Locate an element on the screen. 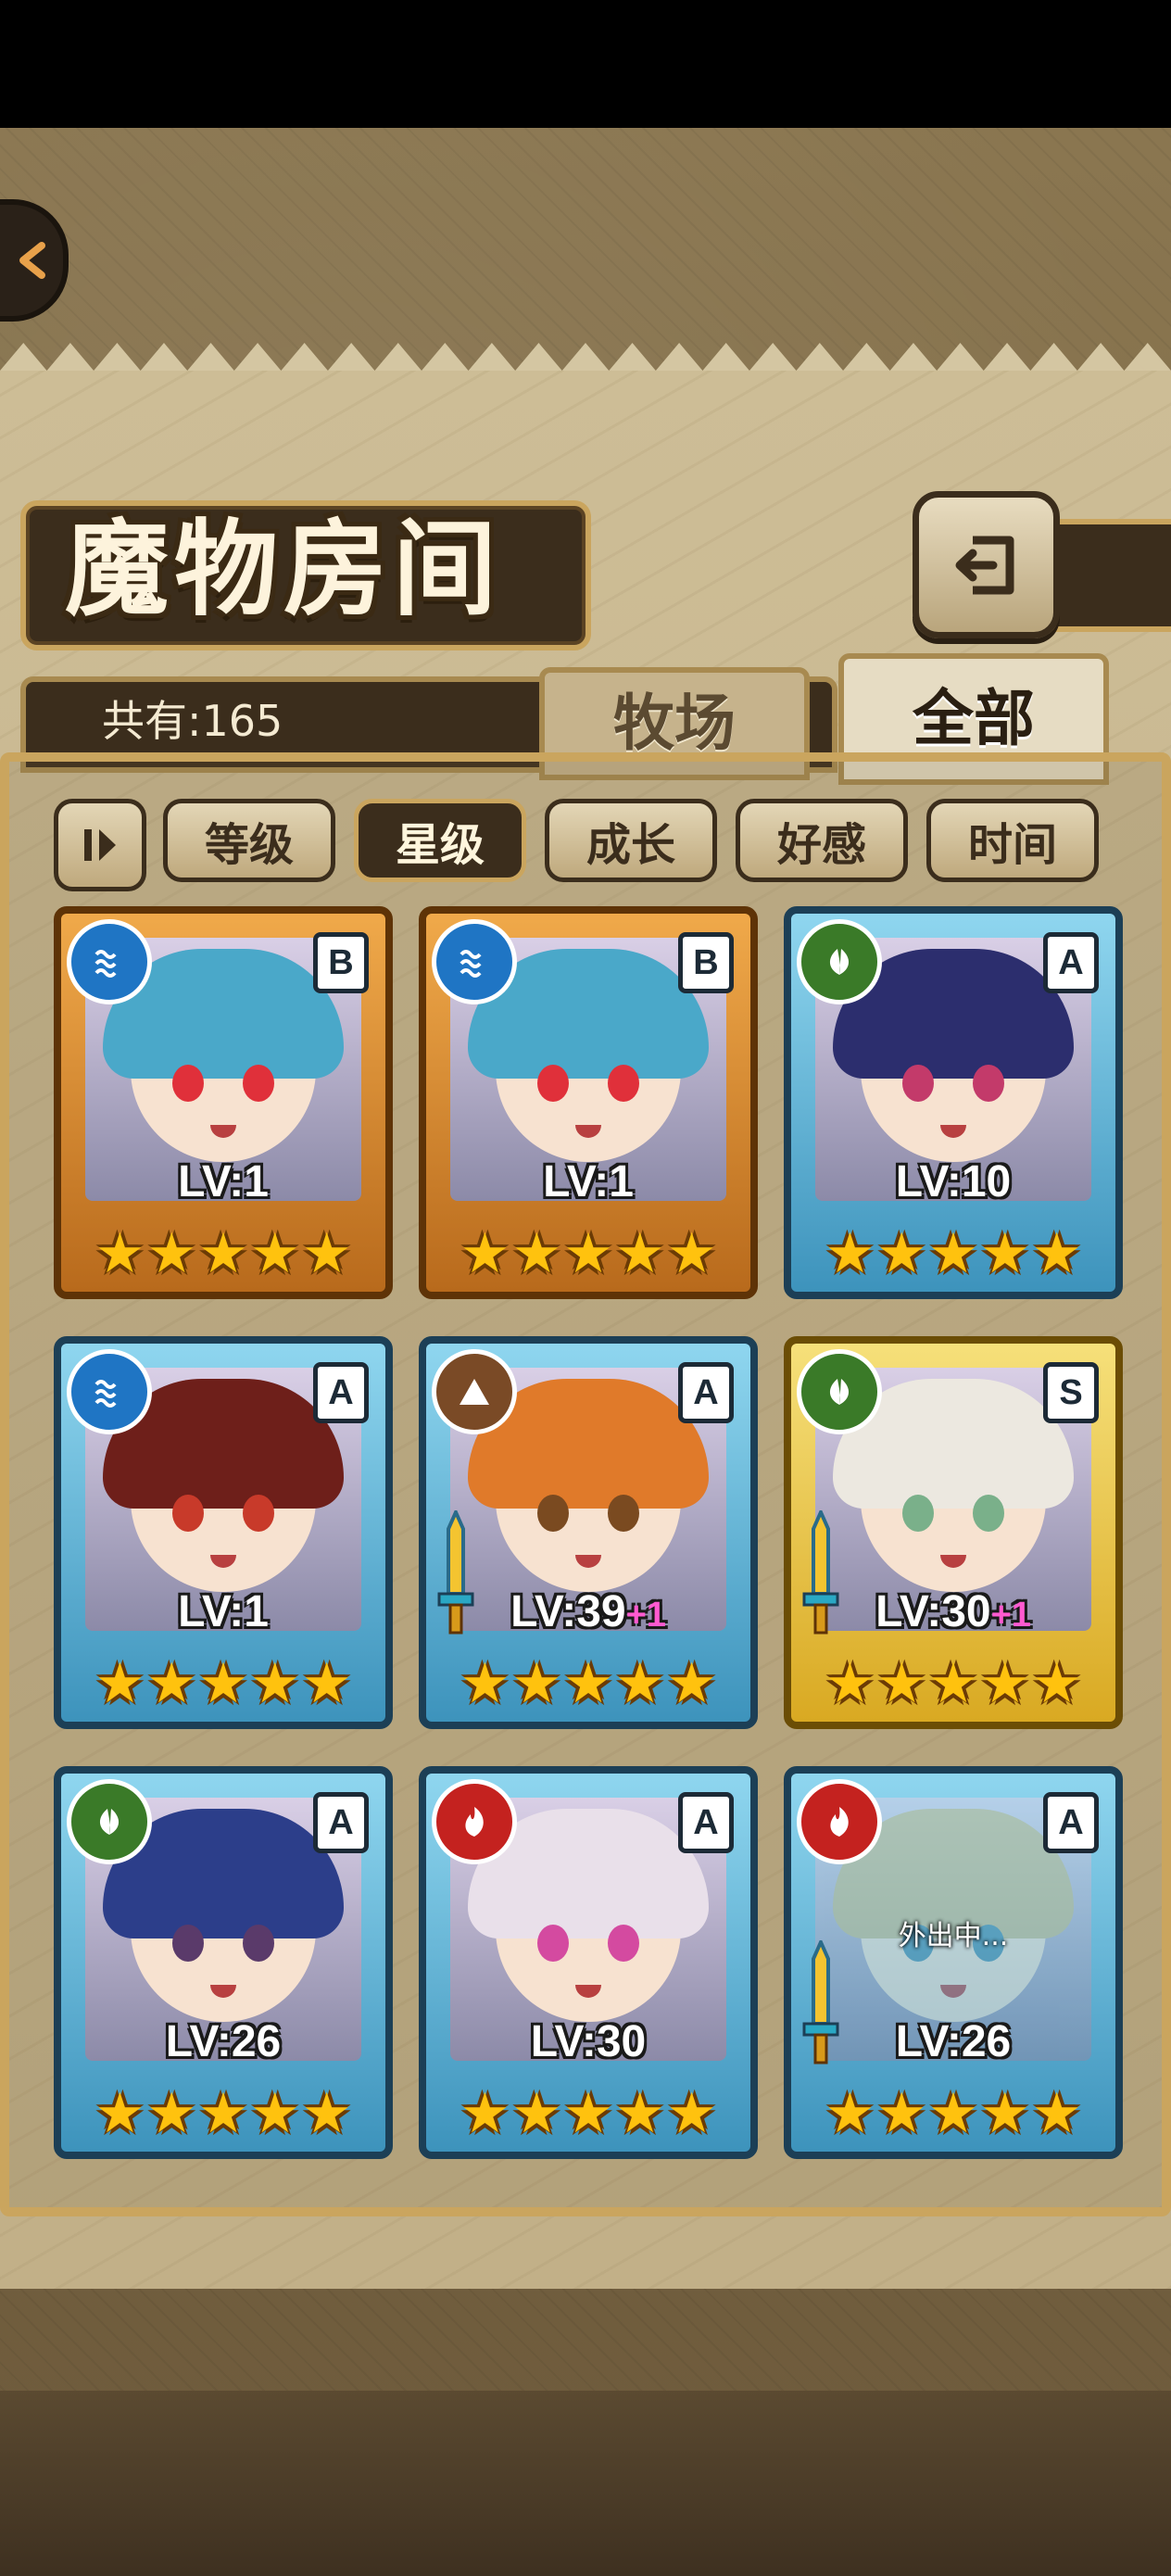  sort-order-toggle is located at coordinates (100, 845).